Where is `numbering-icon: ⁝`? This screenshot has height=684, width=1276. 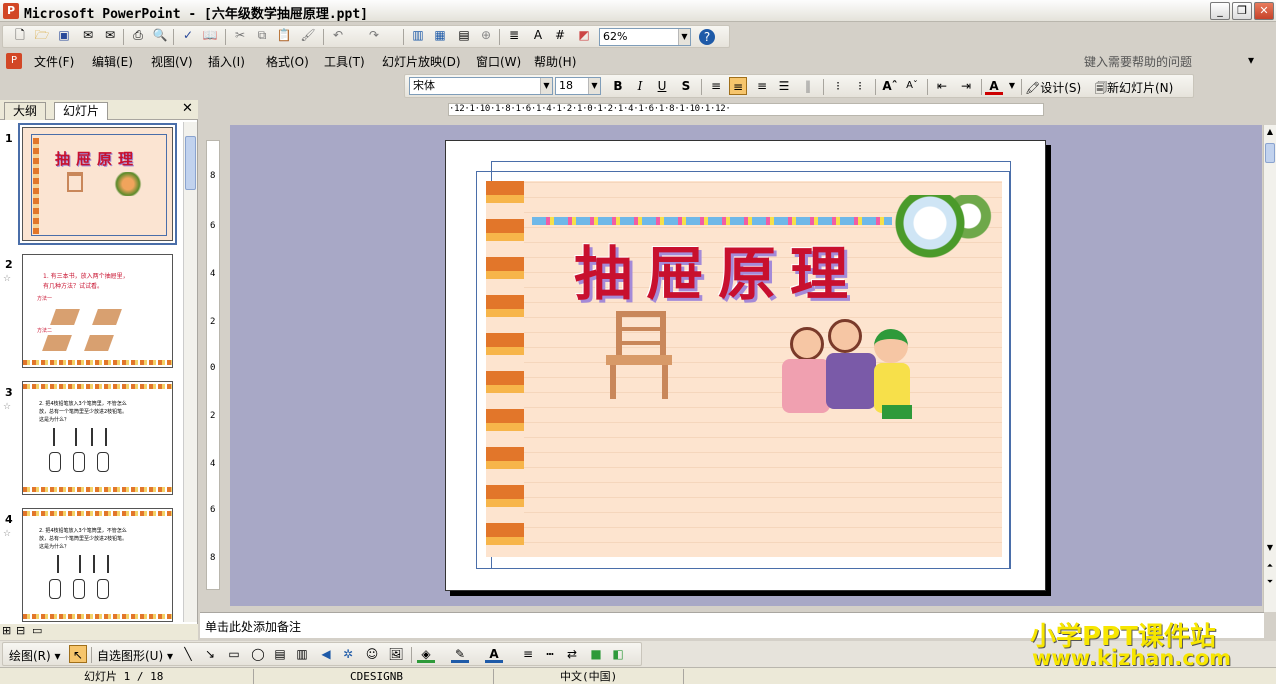 numbering-icon: ⁝ is located at coordinates (838, 86).